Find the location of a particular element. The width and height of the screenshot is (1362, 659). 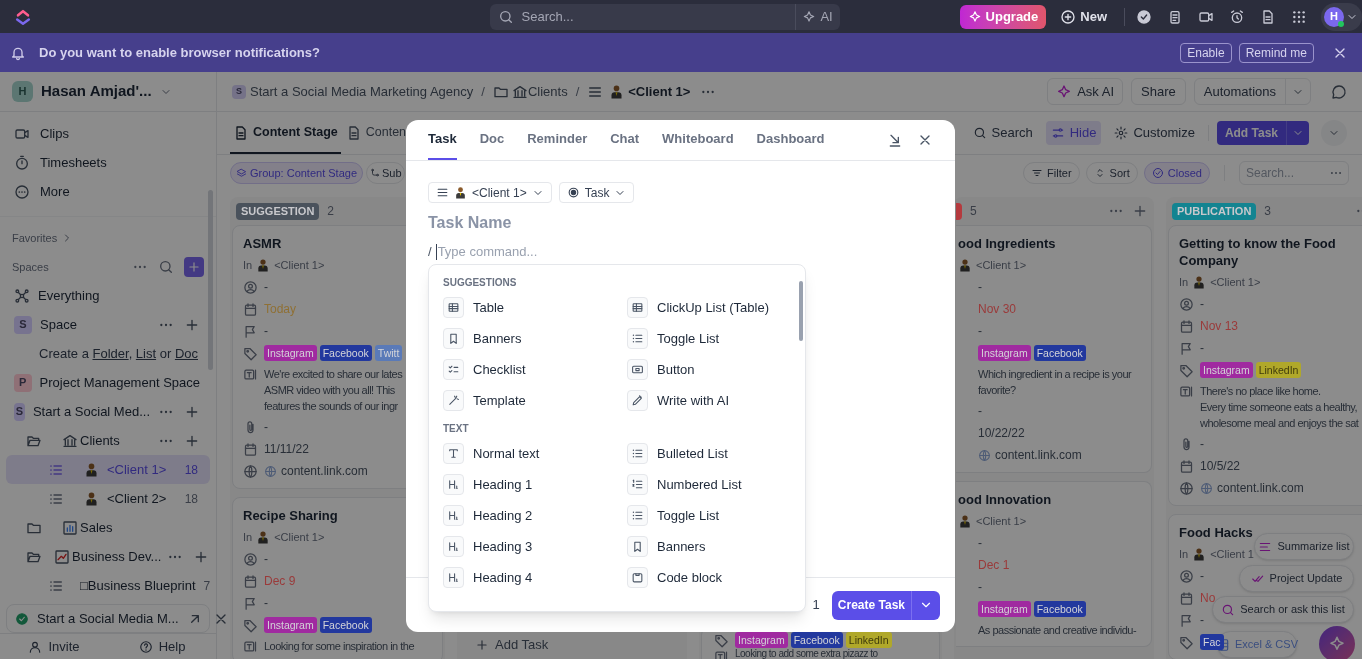

breadcrumb-link: Start a Social Media Marketing Agency is located at coordinates (362, 91).